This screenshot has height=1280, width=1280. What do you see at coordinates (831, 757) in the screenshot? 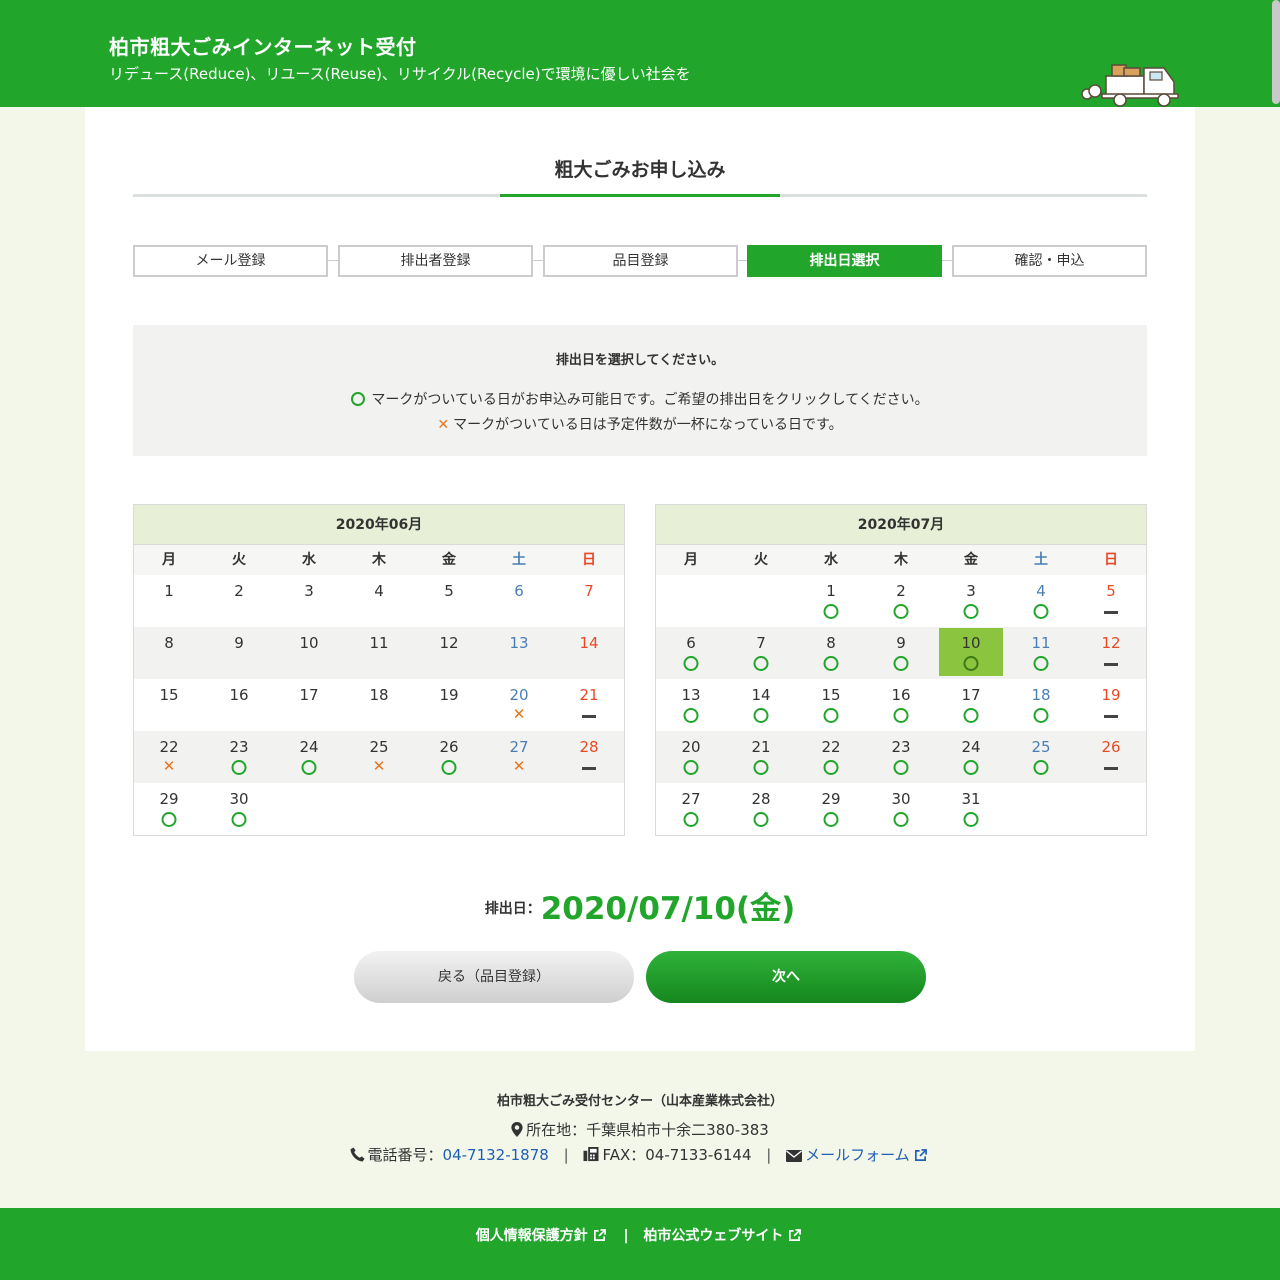
I see `calendar-day: 22` at bounding box center [831, 757].